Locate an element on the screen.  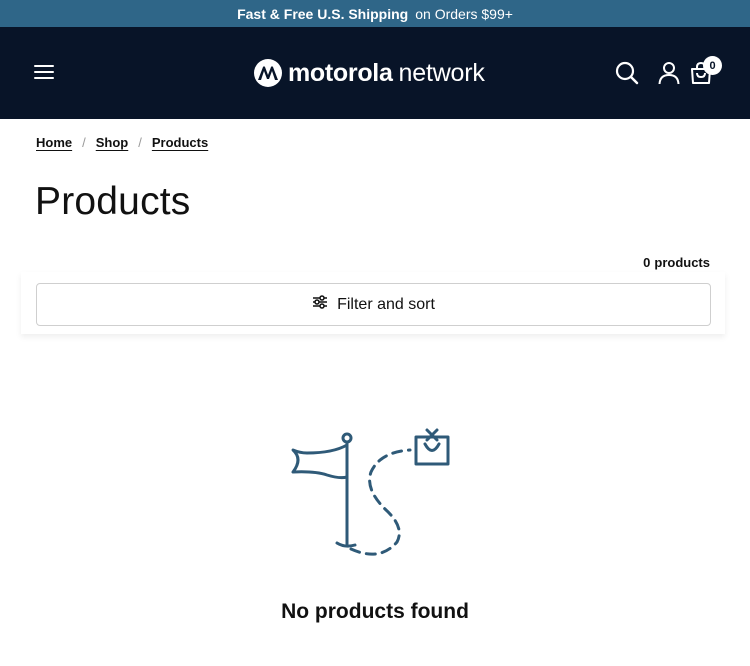
empty-state-message: No products found is located at coordinates (375, 611).